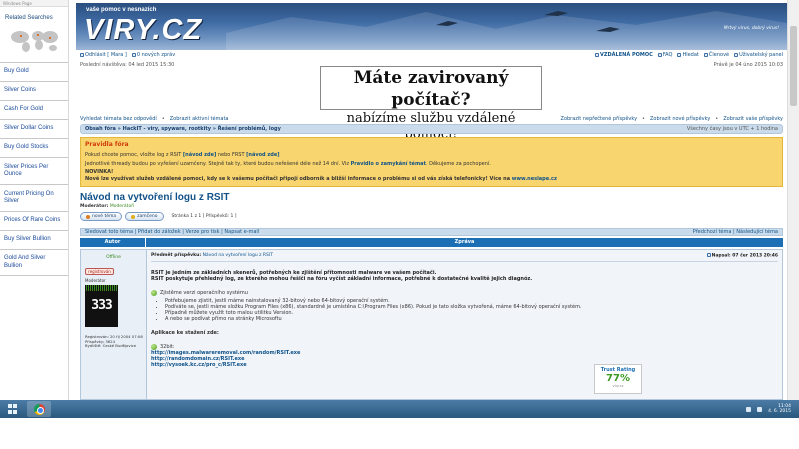 Image resolution: width=799 pixels, height=449 pixels. What do you see at coordinates (122, 206) in the screenshot?
I see `moderators-link: Moderátoři` at bounding box center [122, 206].